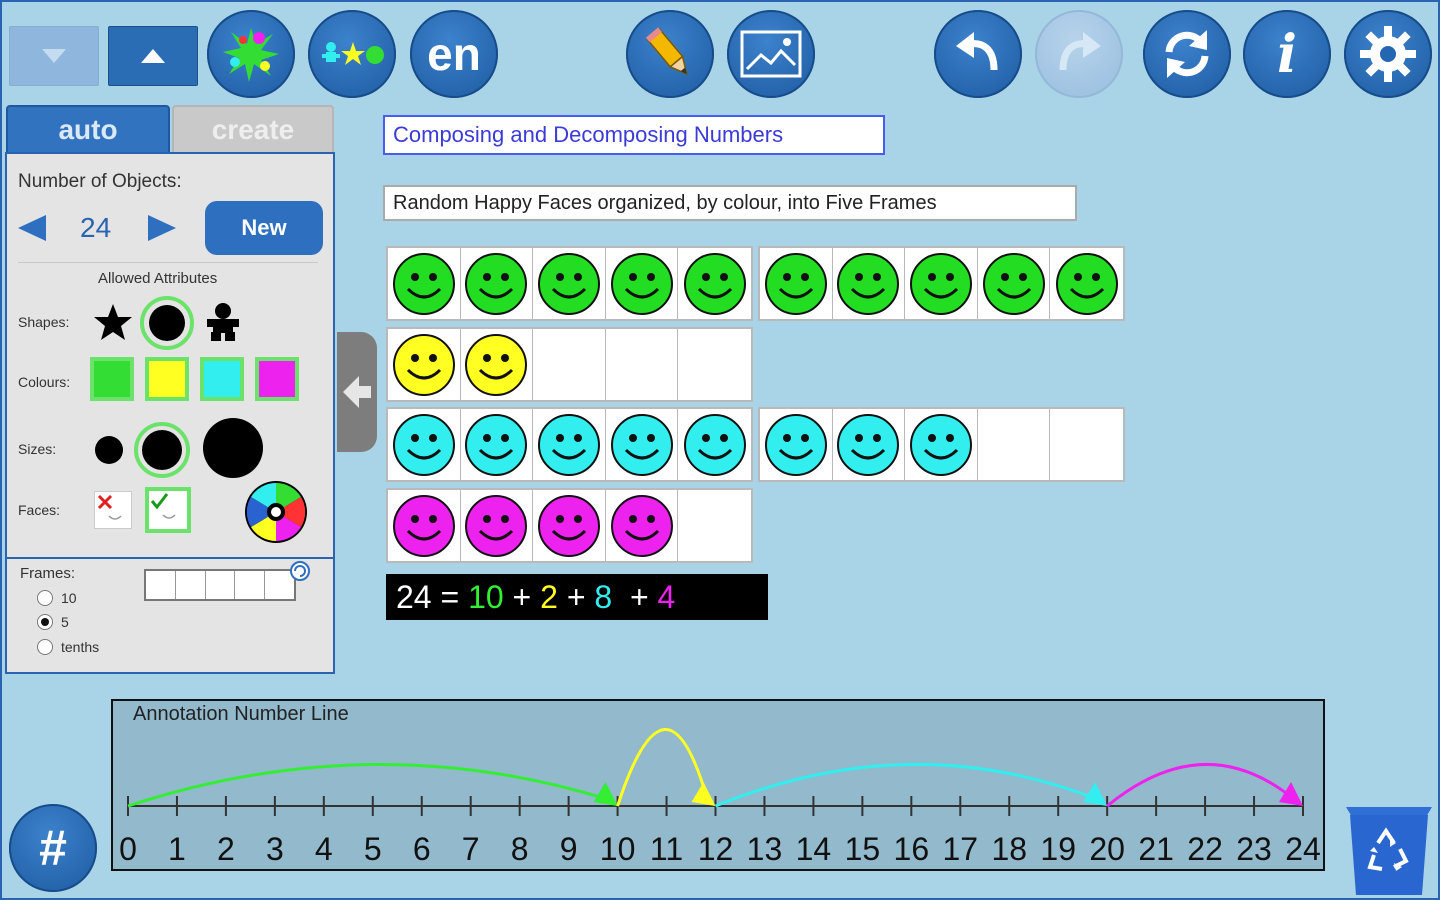 The width and height of the screenshot is (1440, 900). What do you see at coordinates (1254, 849) in the screenshot?
I see `number-line-tick-label: 23` at bounding box center [1254, 849].